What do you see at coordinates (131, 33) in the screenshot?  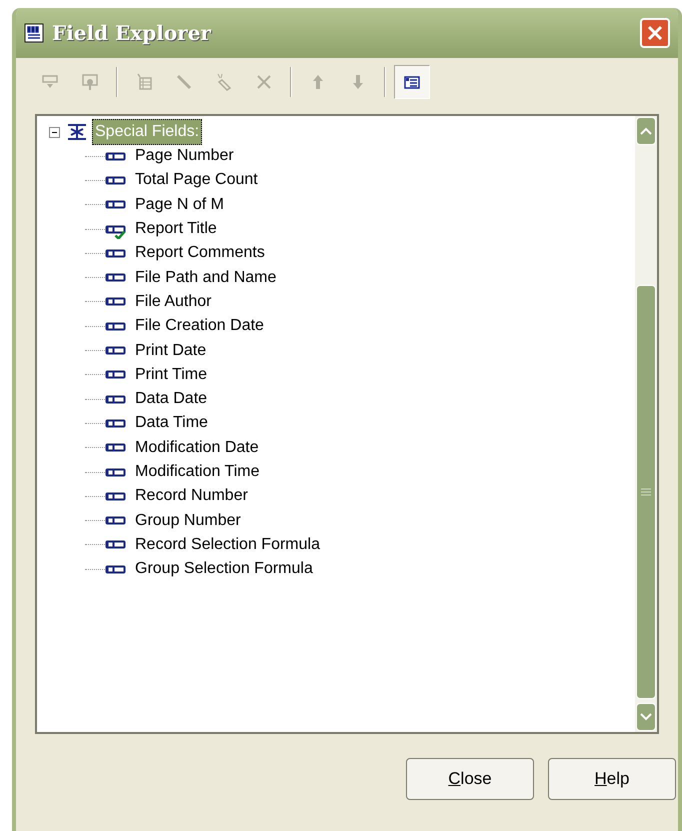 I see `window-title: Field Explorer` at bounding box center [131, 33].